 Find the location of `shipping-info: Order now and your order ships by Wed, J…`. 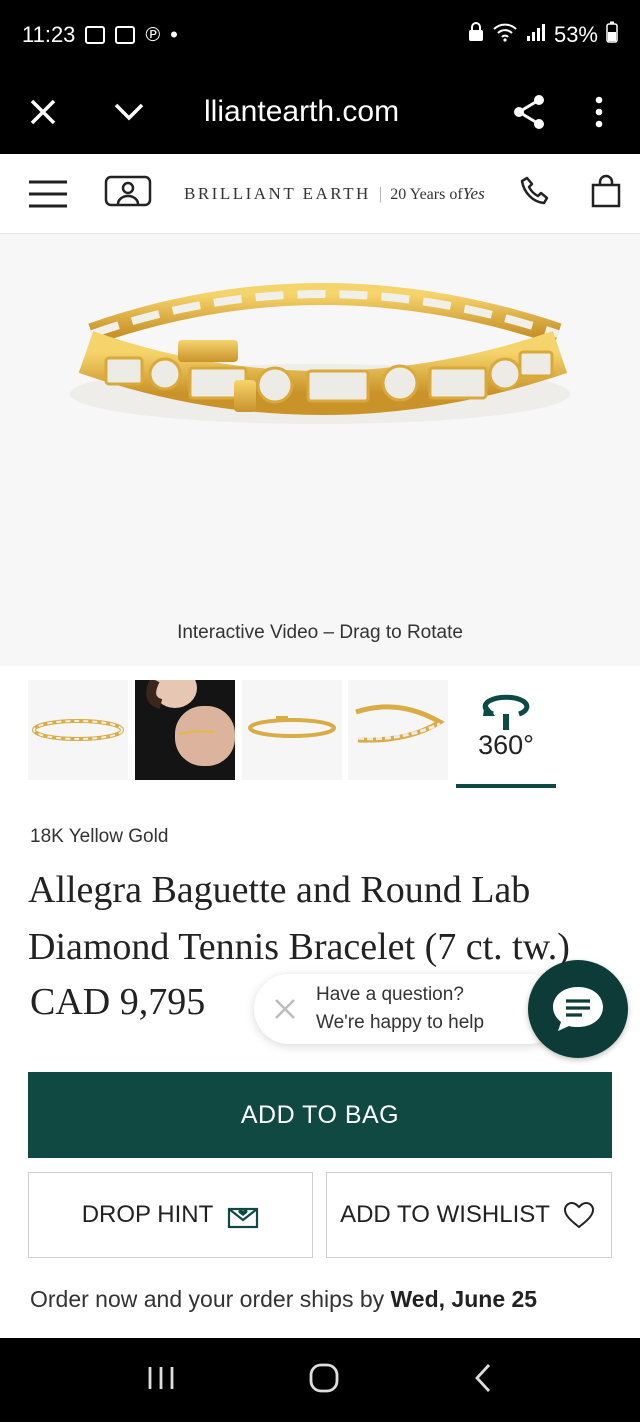

shipping-info: Order now and your order ships by Wed, J… is located at coordinates (283, 1299).